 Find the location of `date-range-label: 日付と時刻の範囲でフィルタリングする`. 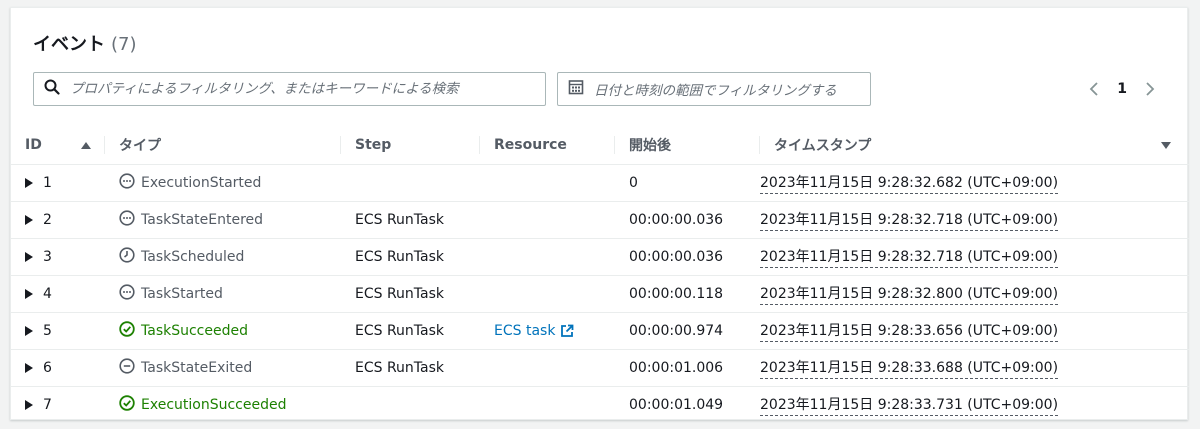

date-range-label: 日付と時刻の範囲でフィルタリングする is located at coordinates (715, 91).